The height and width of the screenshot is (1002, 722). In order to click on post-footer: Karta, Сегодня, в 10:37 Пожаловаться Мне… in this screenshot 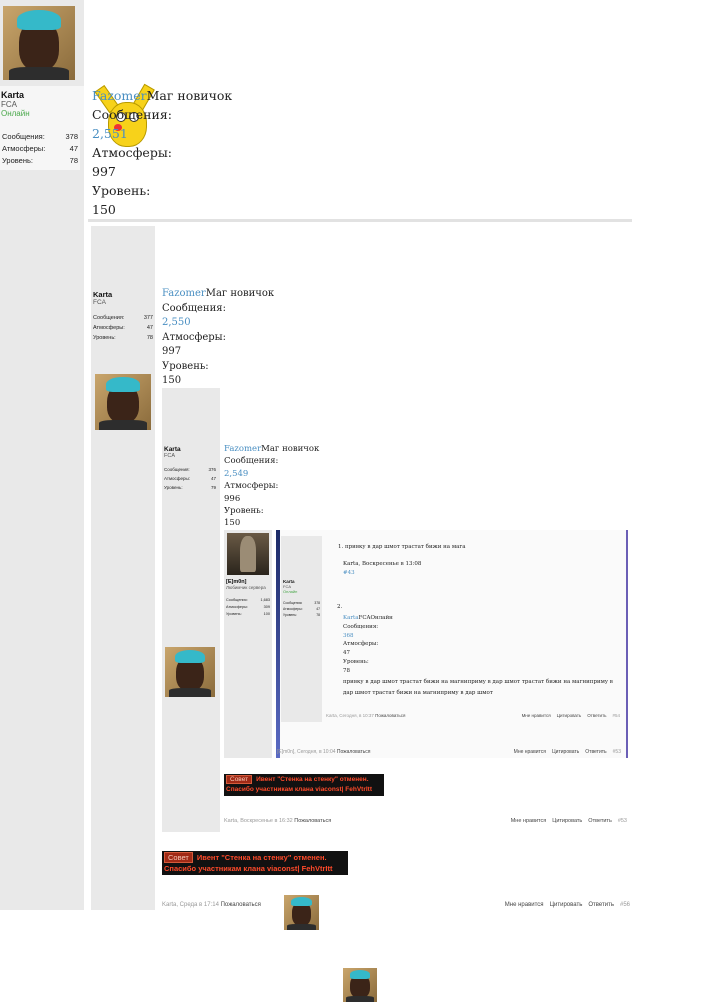, I will do `click(473, 715)`.